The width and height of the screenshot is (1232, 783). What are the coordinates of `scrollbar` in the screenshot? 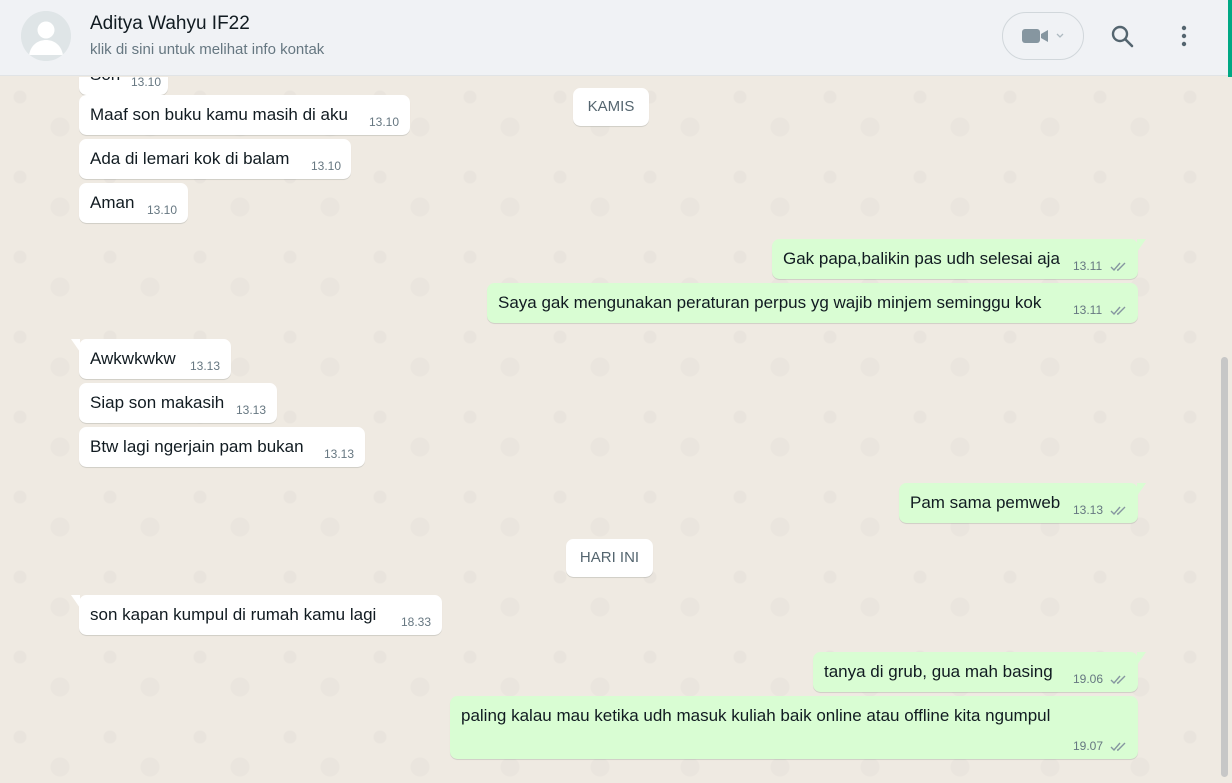 It's located at (1225, 430).